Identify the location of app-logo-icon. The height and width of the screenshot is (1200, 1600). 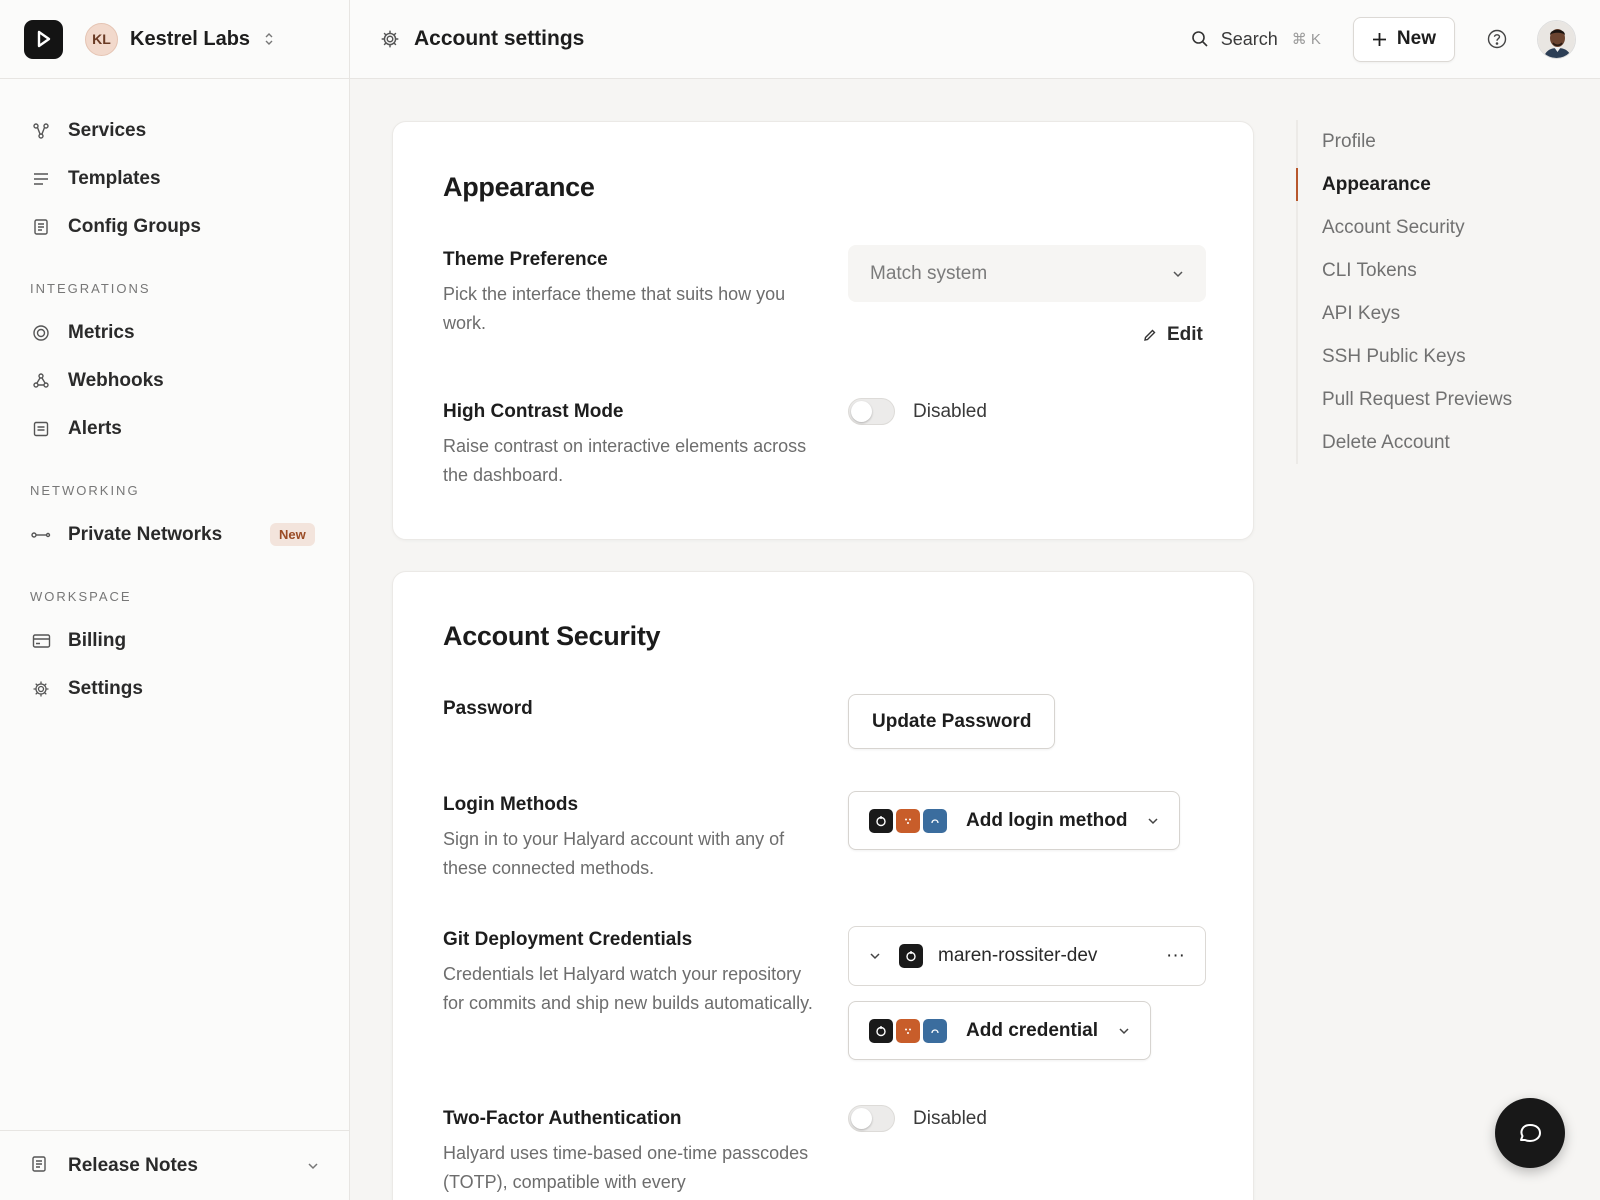
(43, 39).